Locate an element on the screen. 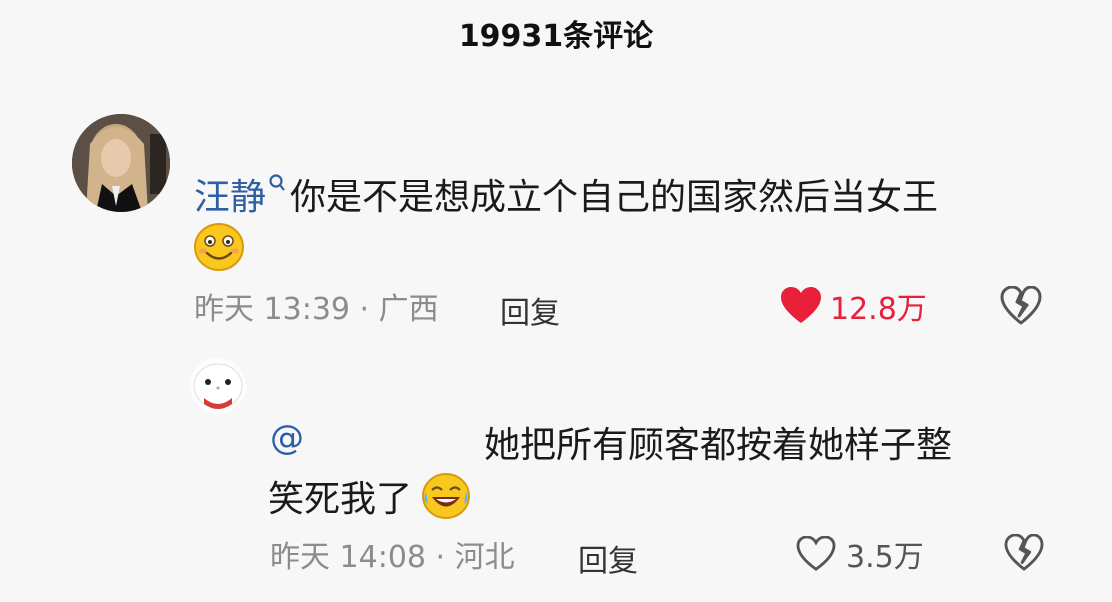  reply-dislike-broken-heart-icon is located at coordinates (1024, 554).